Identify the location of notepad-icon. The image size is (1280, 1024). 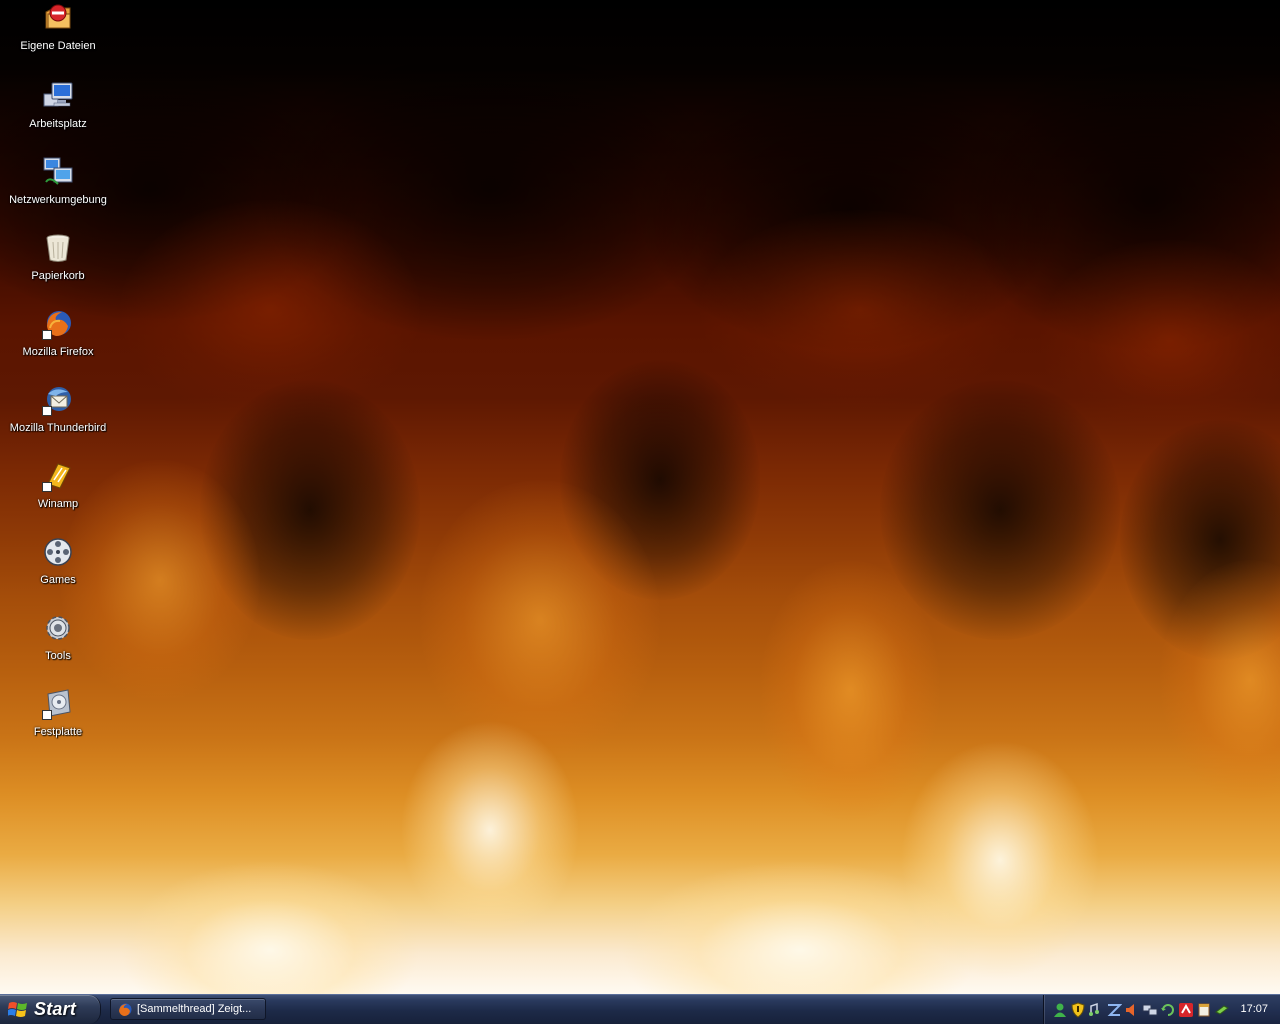
(1204, 1010).